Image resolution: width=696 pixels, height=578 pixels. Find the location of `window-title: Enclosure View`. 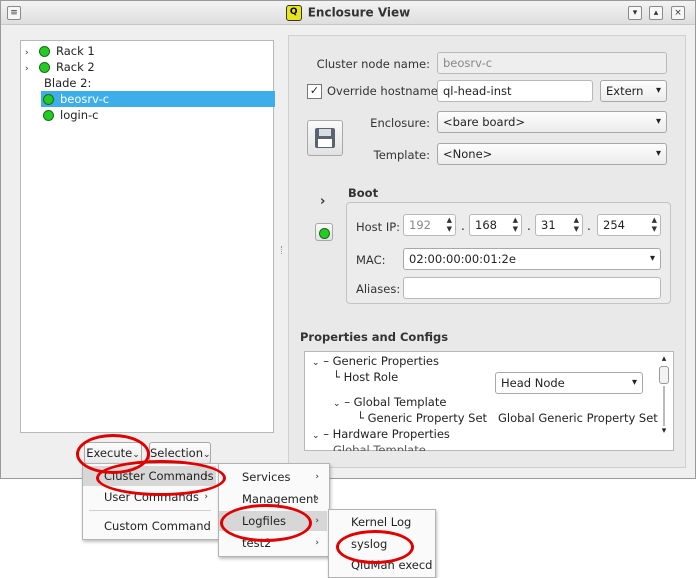

window-title: Enclosure View is located at coordinates (359, 12).